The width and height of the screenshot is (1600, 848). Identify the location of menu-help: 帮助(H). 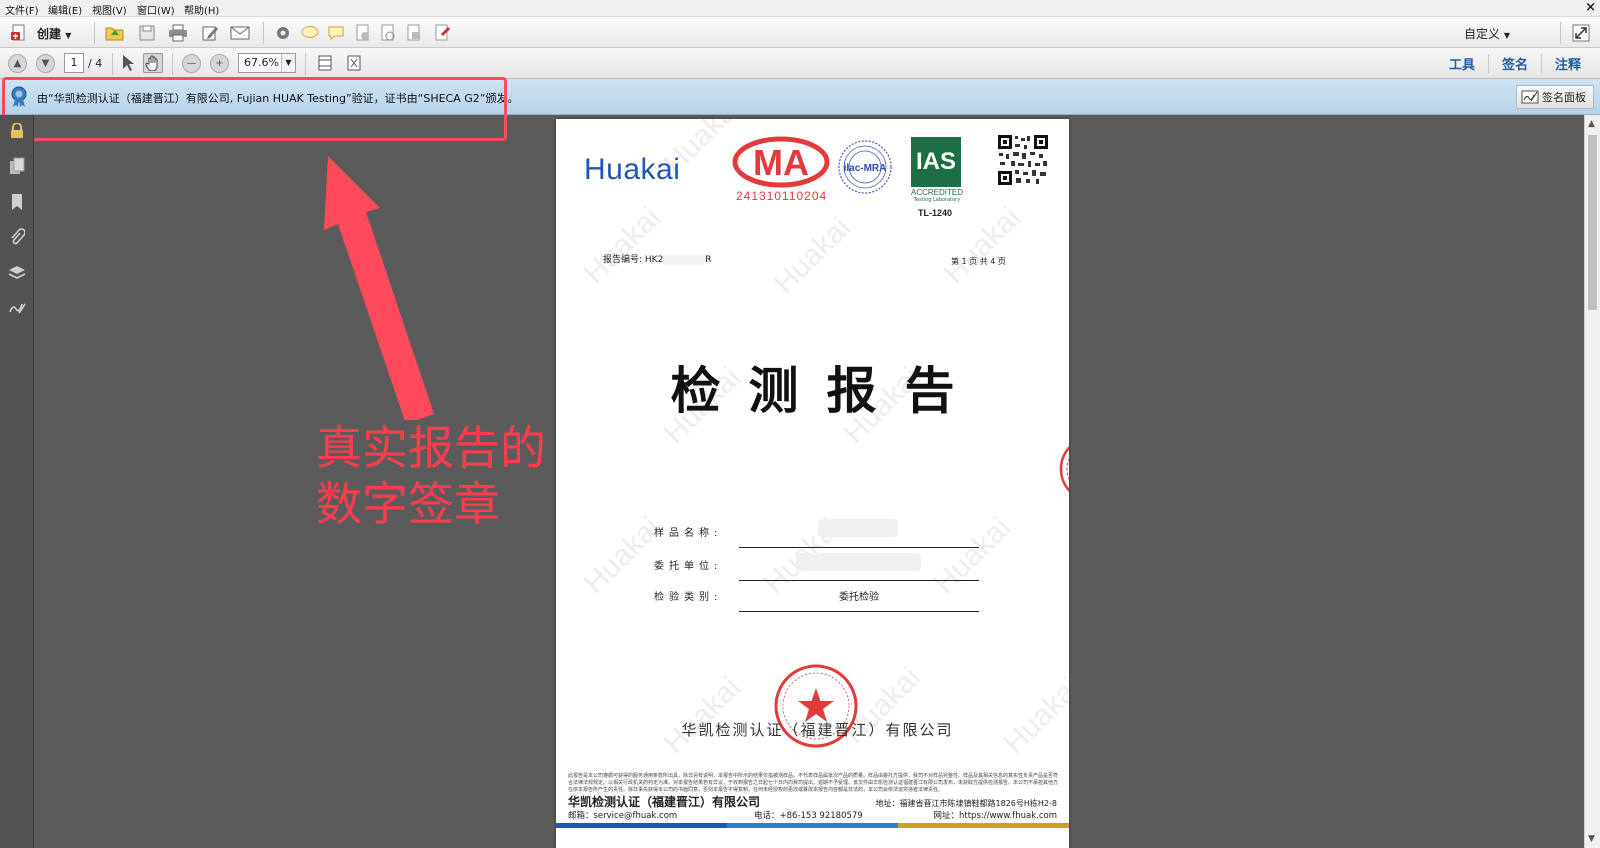
(201, 9).